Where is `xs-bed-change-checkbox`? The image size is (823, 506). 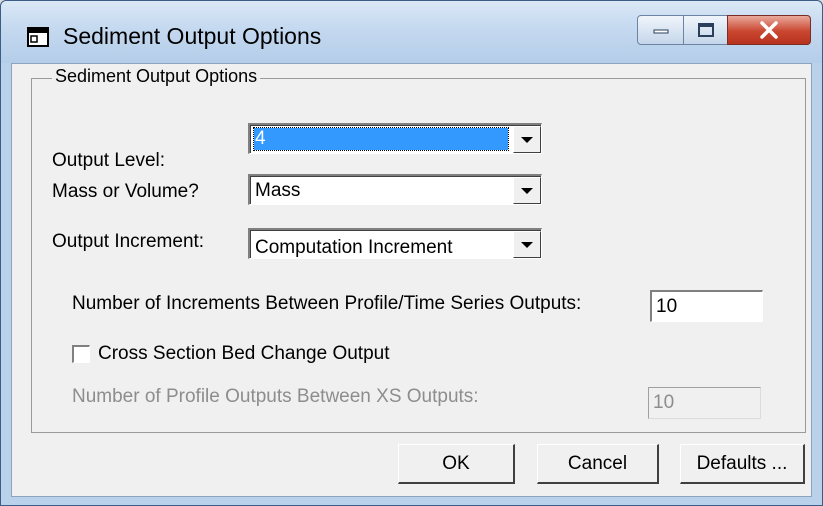
xs-bed-change-checkbox is located at coordinates (81, 354).